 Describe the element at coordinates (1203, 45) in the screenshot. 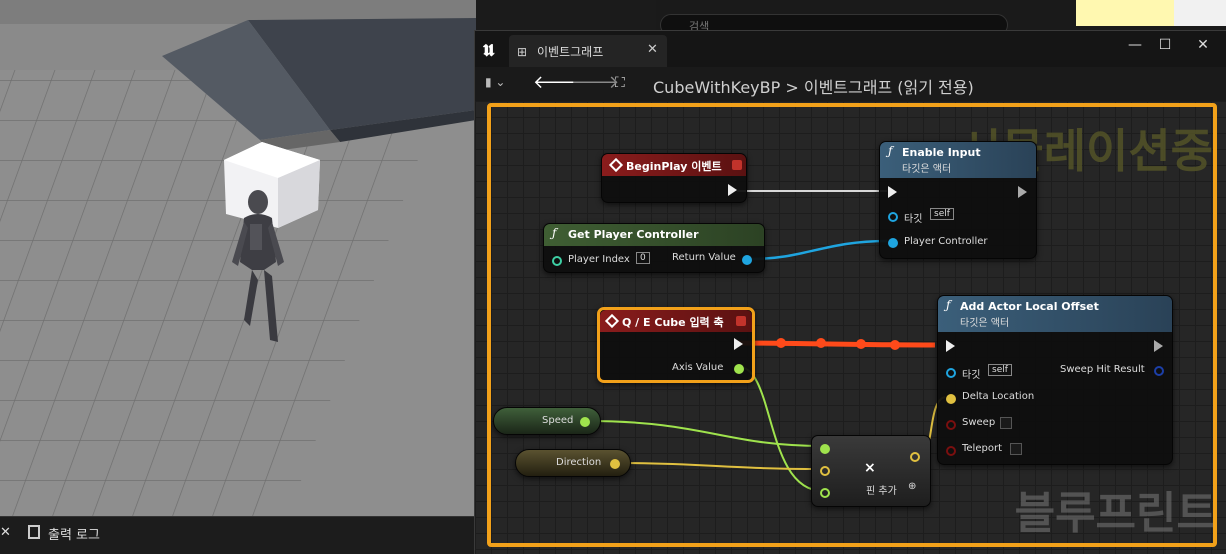

I see `window-close-button: ✕` at that location.